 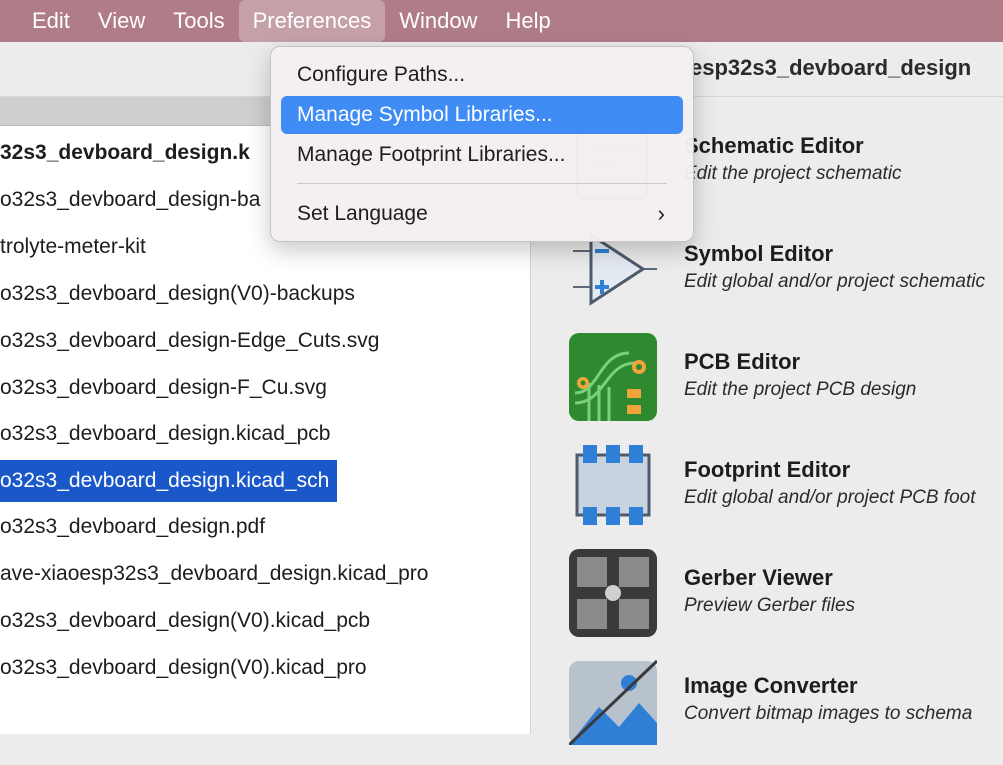 I want to click on tool-title: Footprint Editor, so click(x=767, y=469).